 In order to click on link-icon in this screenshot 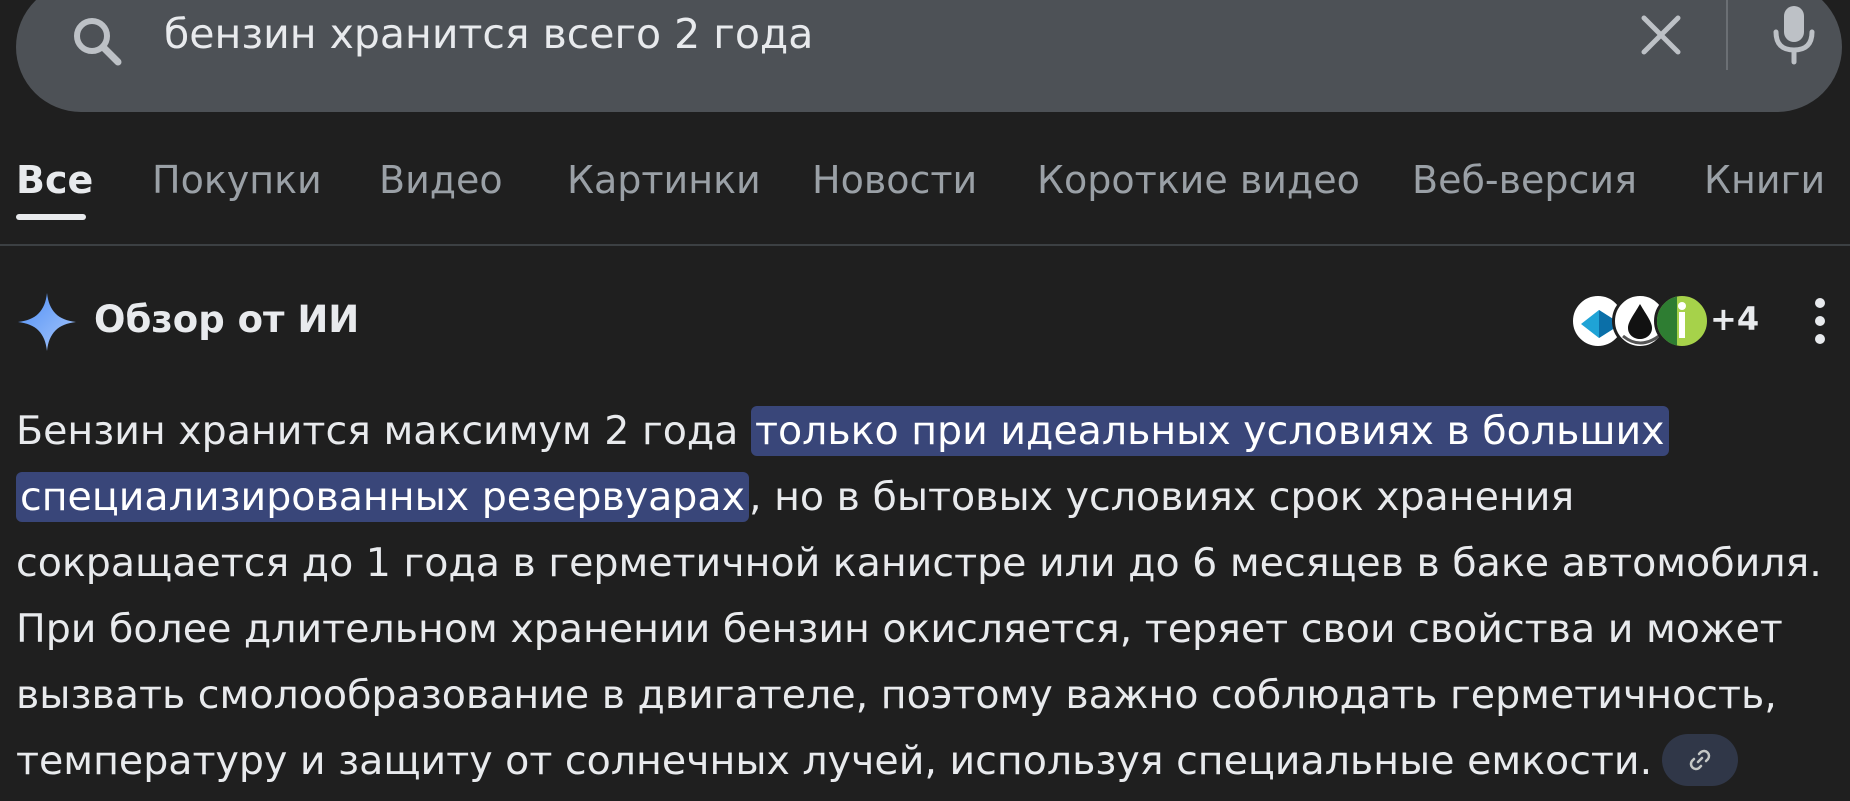, I will do `click(1700, 759)`.